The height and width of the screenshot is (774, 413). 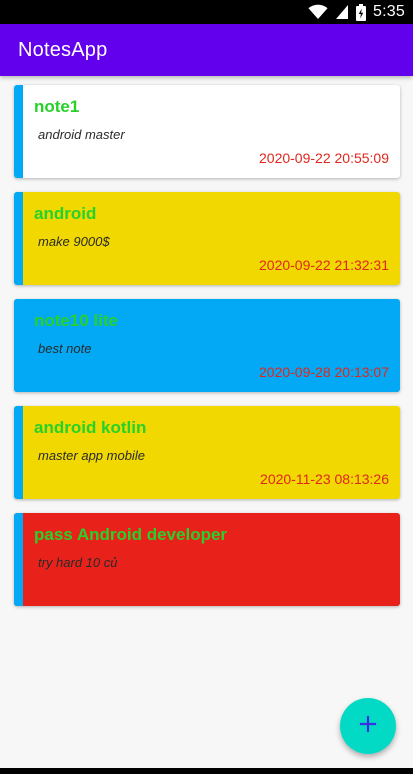 What do you see at coordinates (131, 534) in the screenshot?
I see `note-title: pass Android developer` at bounding box center [131, 534].